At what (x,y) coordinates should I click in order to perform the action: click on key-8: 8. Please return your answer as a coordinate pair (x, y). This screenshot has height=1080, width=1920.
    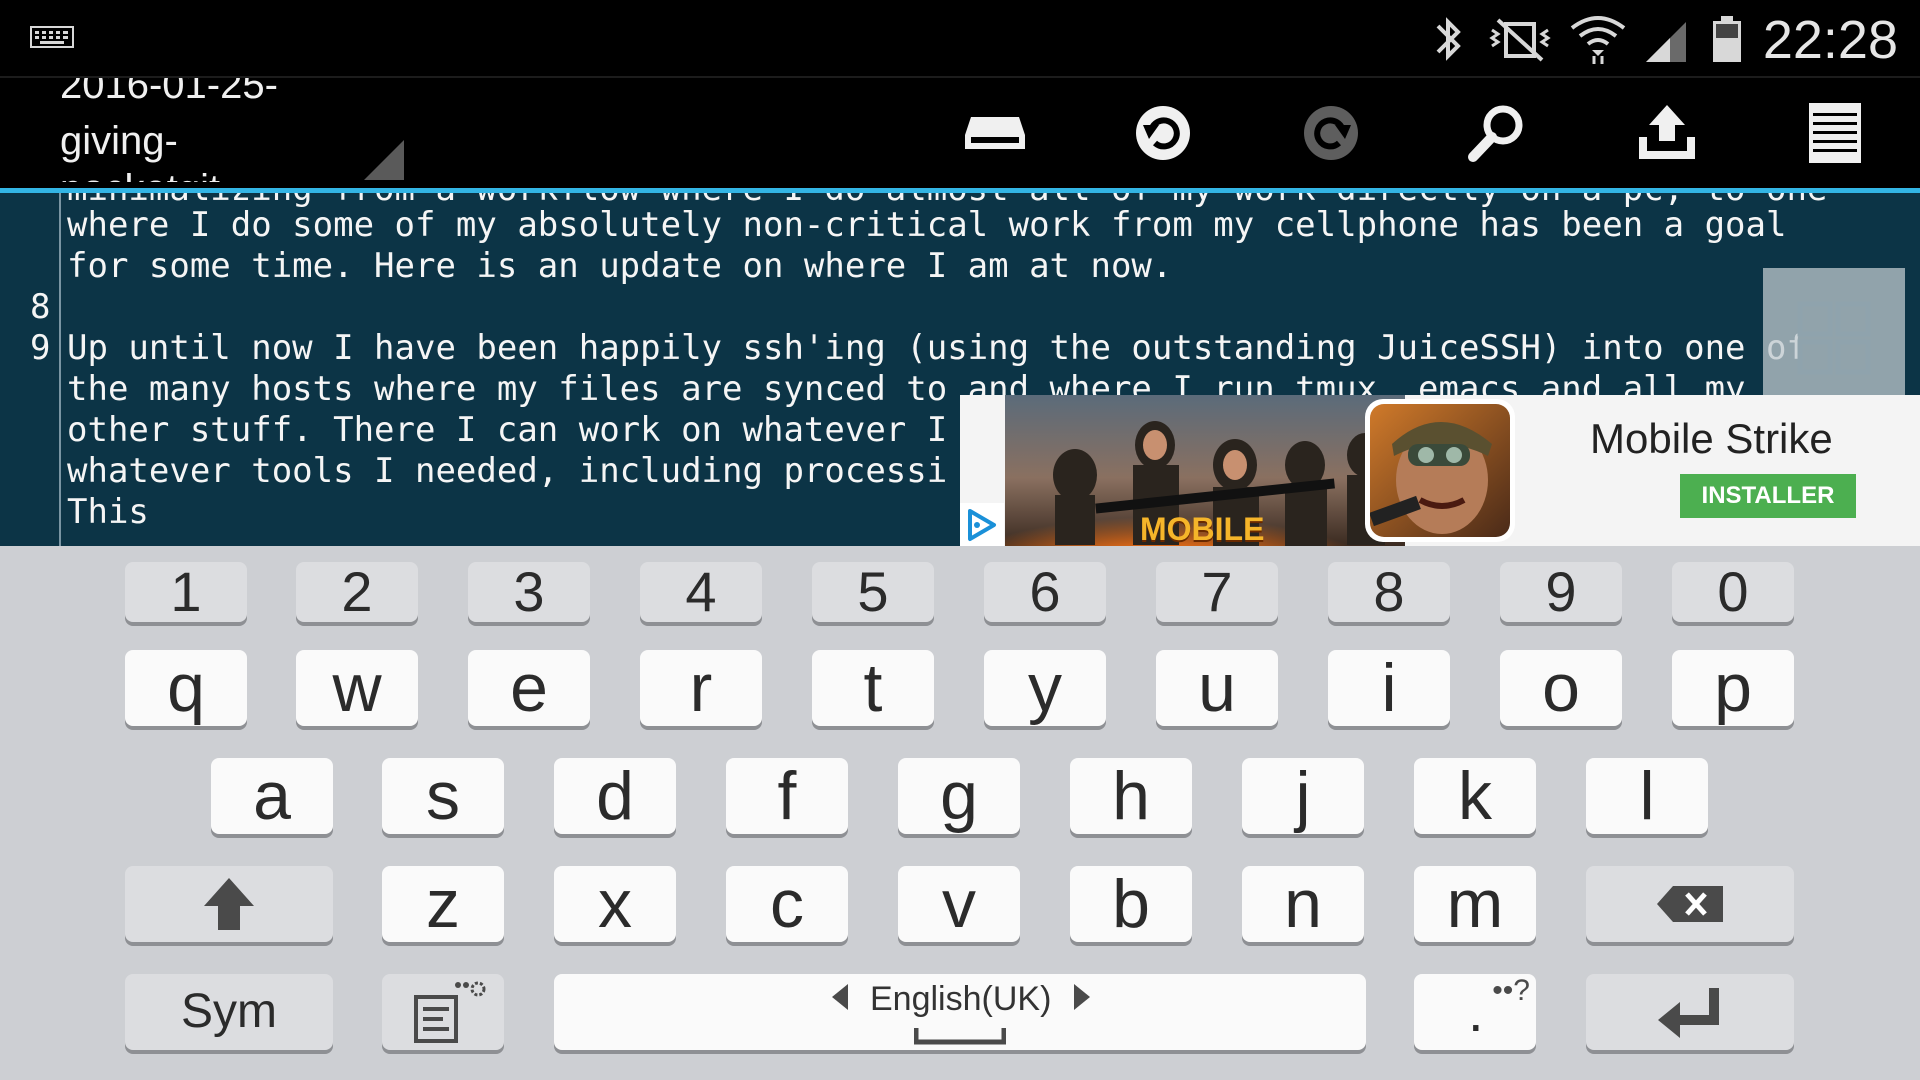
    Looking at the image, I should click on (1389, 592).